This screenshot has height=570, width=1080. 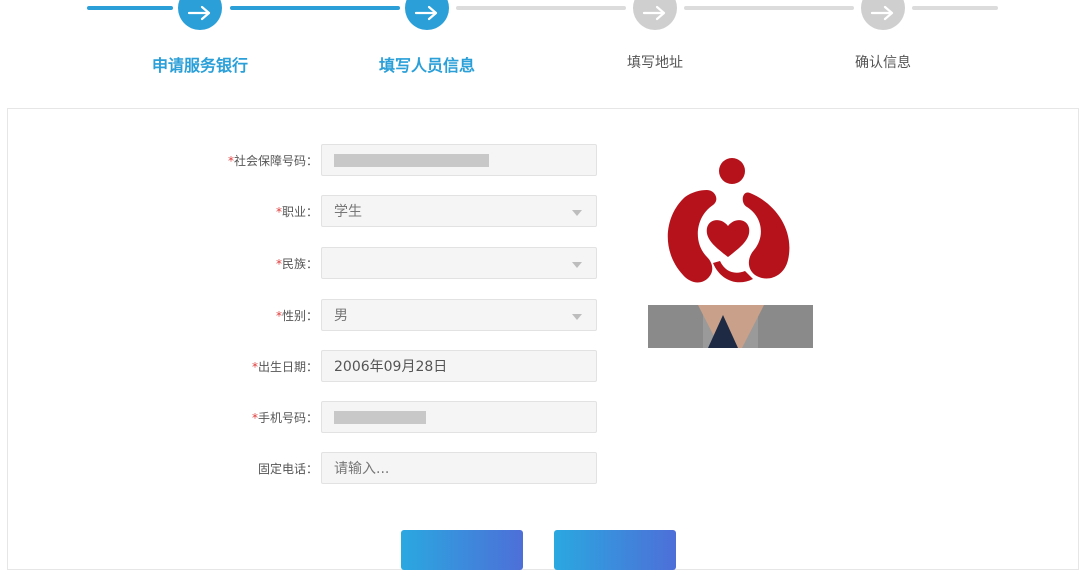 What do you see at coordinates (348, 212) in the screenshot?
I see `occupation-value: 学生` at bounding box center [348, 212].